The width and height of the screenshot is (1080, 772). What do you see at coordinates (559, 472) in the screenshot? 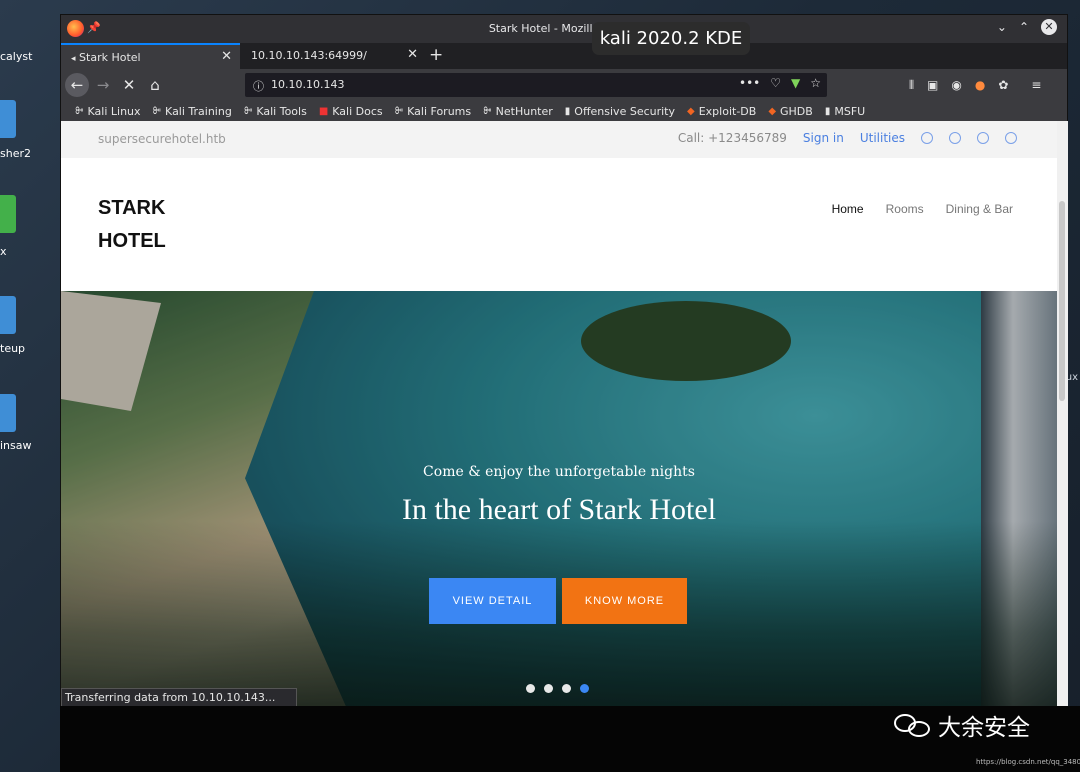
I see `hero-subtitle: Come & enjoy the unforgetable nights` at bounding box center [559, 472].